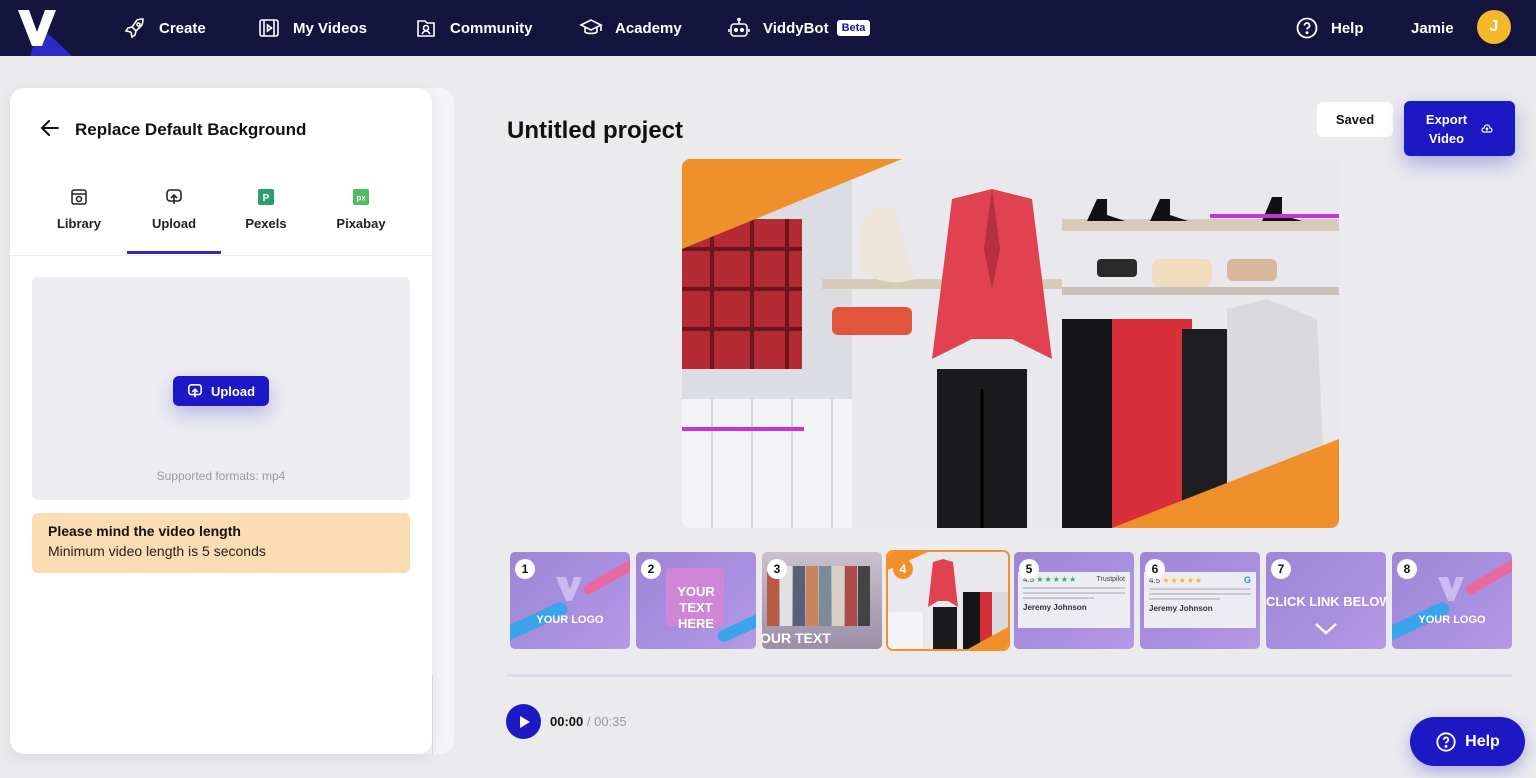 This screenshot has height=778, width=1536. I want to click on saved-button: Saved, so click(1355, 119).